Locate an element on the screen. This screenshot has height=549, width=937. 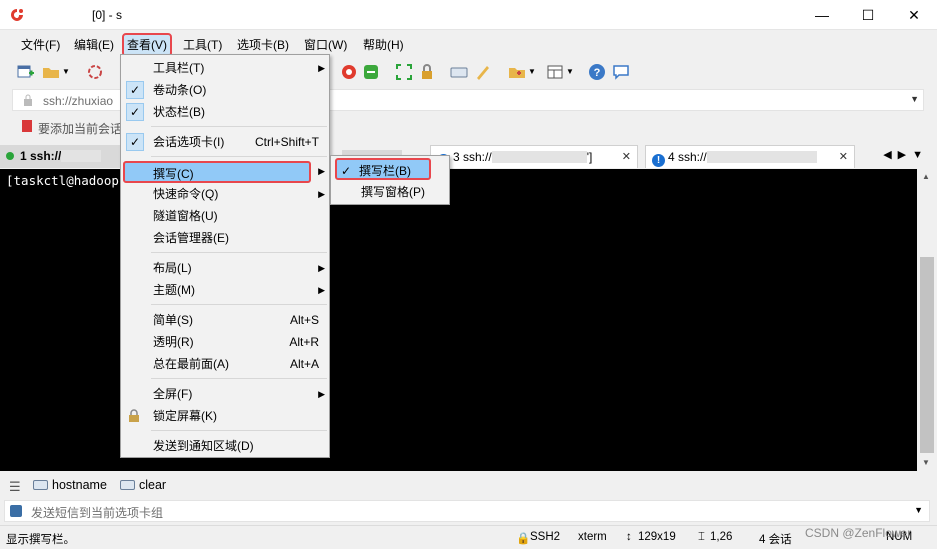
scroll-thumb is located at coordinates (927, 355).